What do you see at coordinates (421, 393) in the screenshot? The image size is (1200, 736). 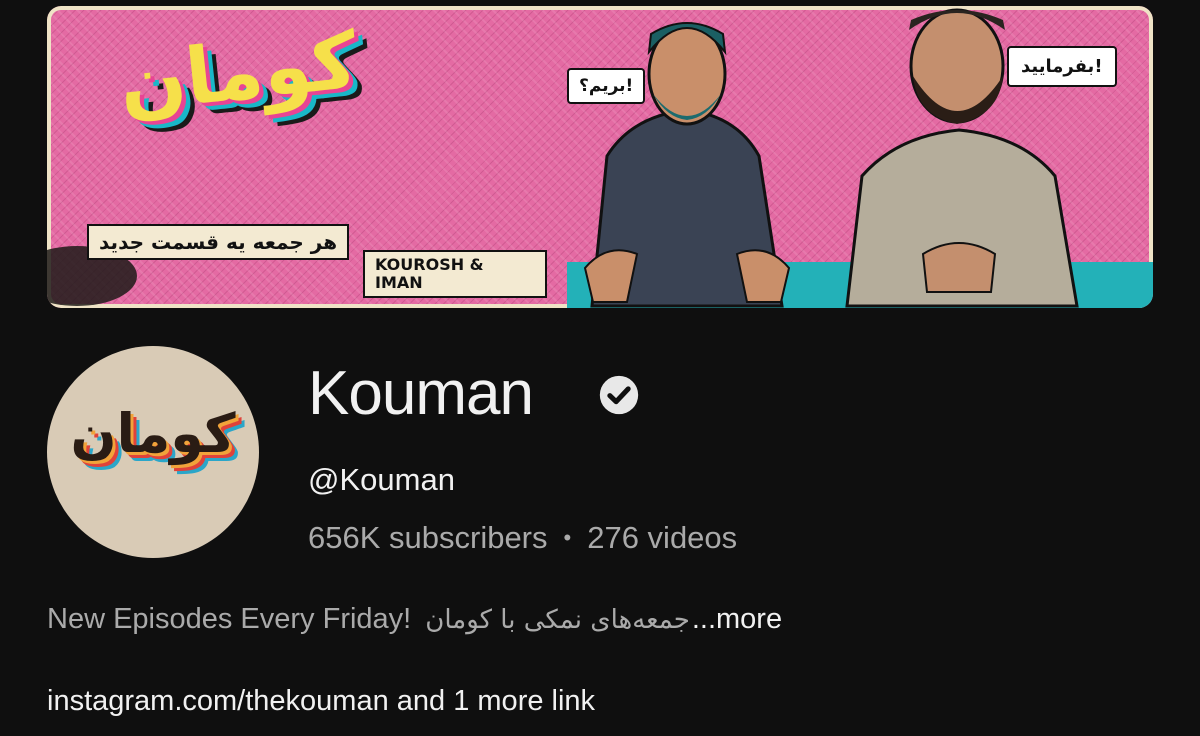 I see `channel-title: Kouman` at bounding box center [421, 393].